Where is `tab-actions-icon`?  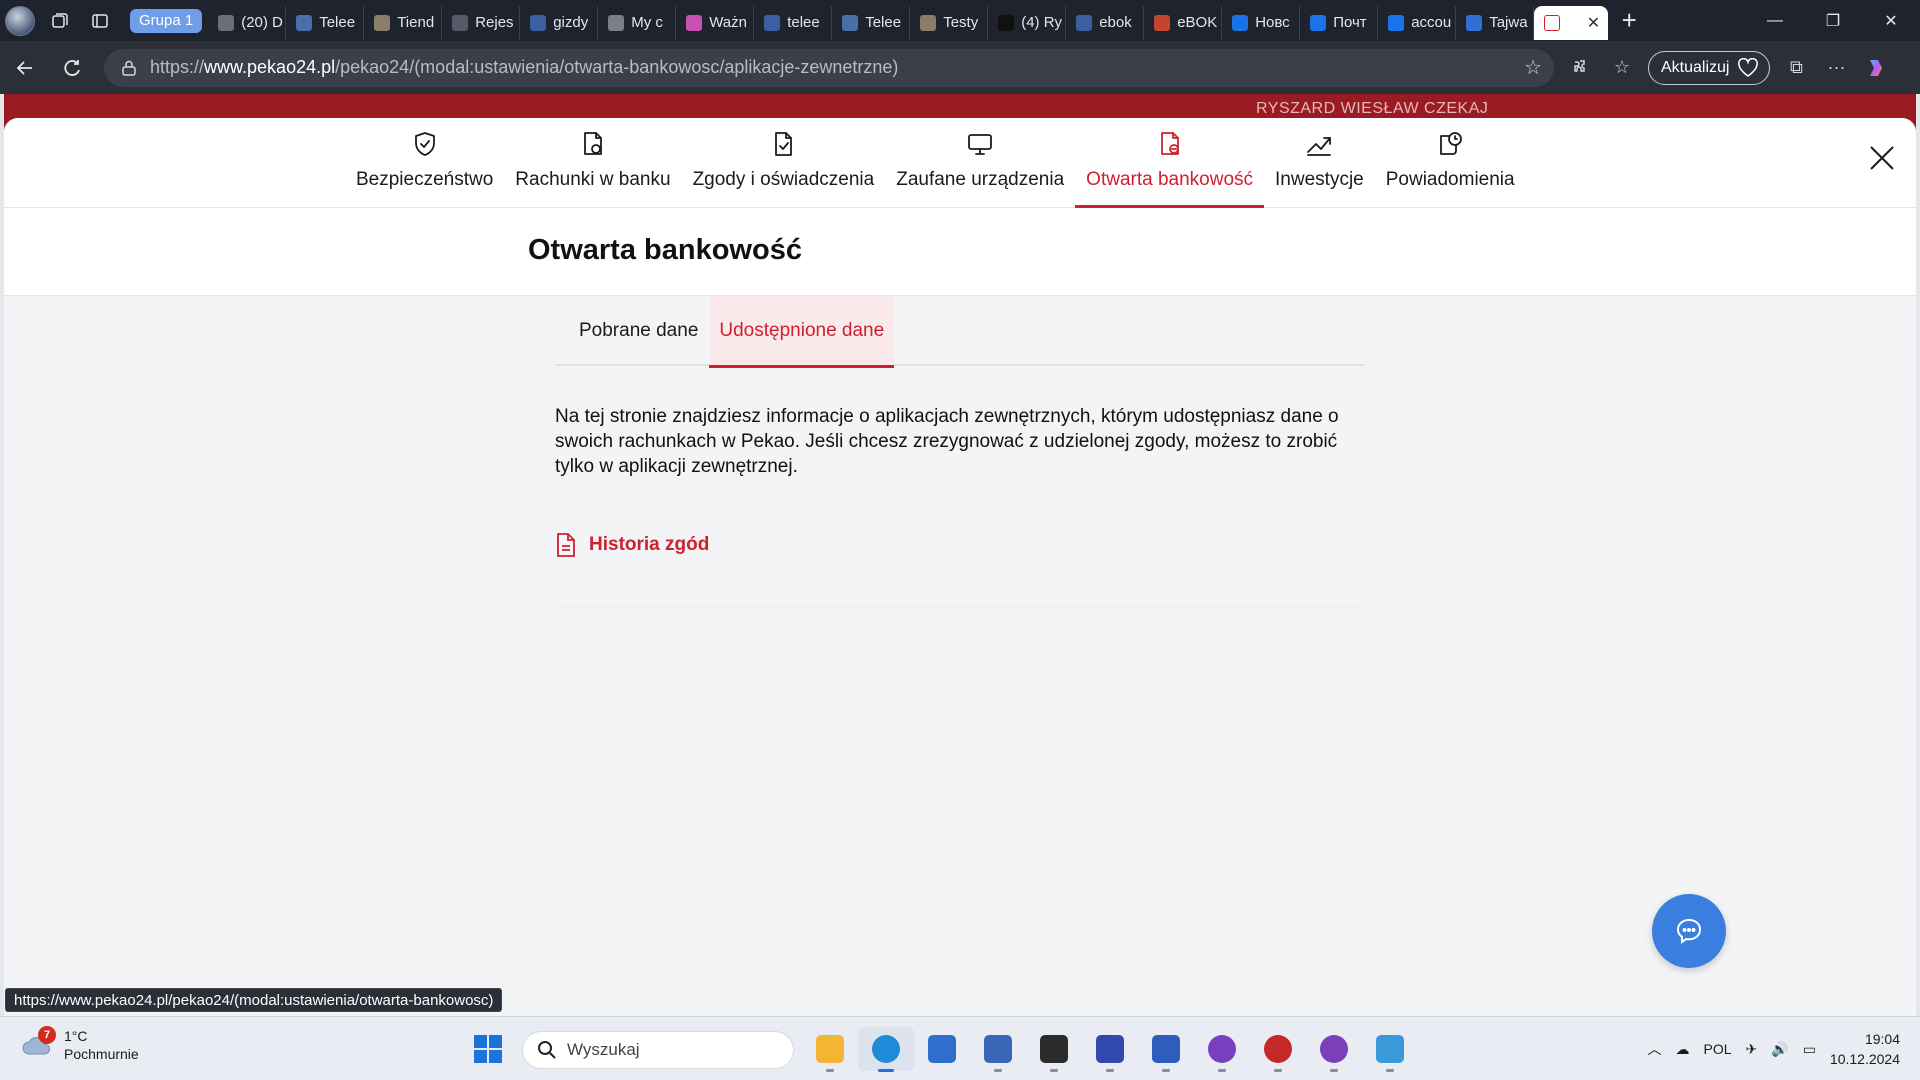
tab-actions-icon is located at coordinates (100, 20).